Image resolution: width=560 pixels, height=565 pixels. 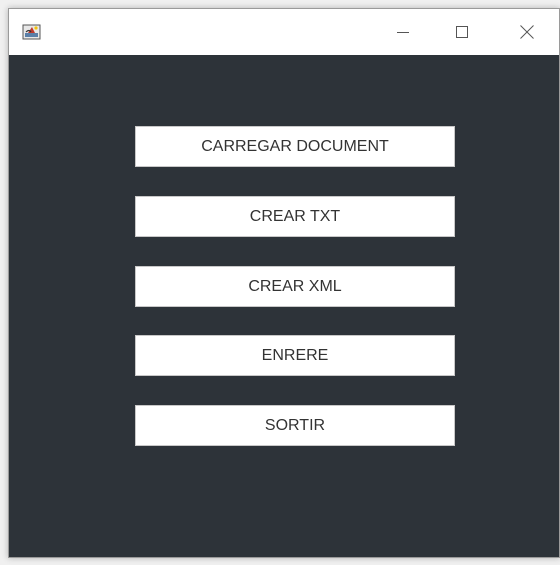 What do you see at coordinates (295, 425) in the screenshot?
I see `exit-button: SORTIR` at bounding box center [295, 425].